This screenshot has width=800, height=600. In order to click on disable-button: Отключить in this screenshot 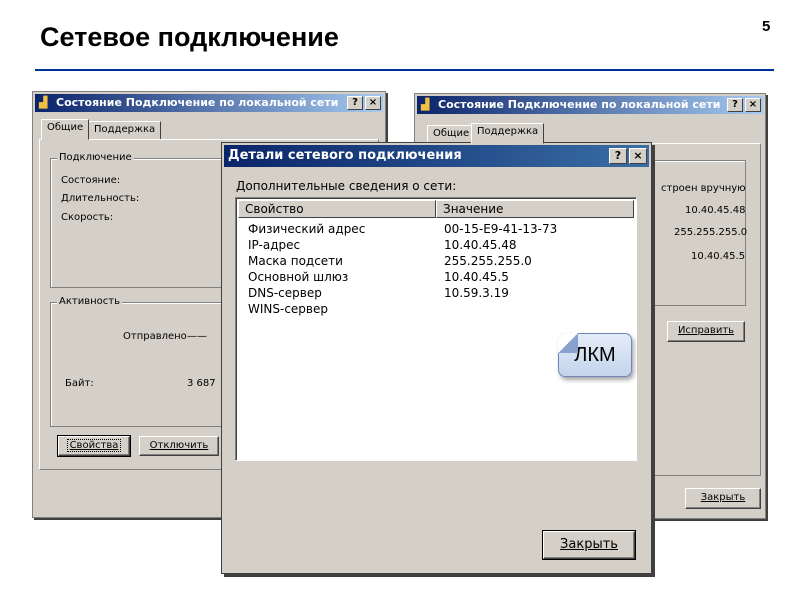, I will do `click(179, 446)`.